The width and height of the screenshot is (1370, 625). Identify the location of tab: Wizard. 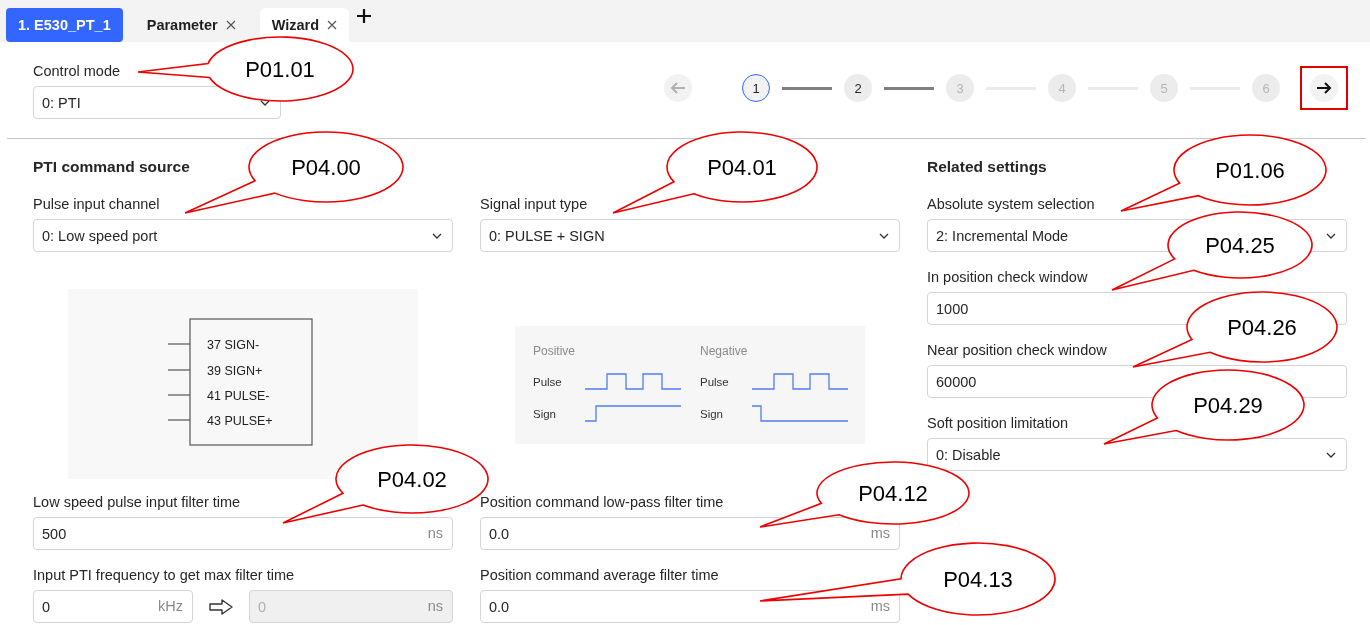
(304, 25).